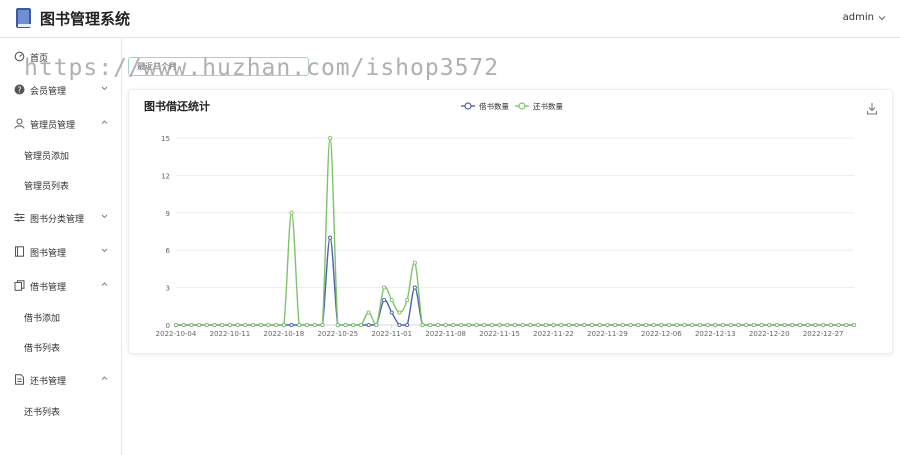 This screenshot has width=900, height=455. What do you see at coordinates (60, 252) in the screenshot?
I see `sidebar-item-book: 图书管理` at bounding box center [60, 252].